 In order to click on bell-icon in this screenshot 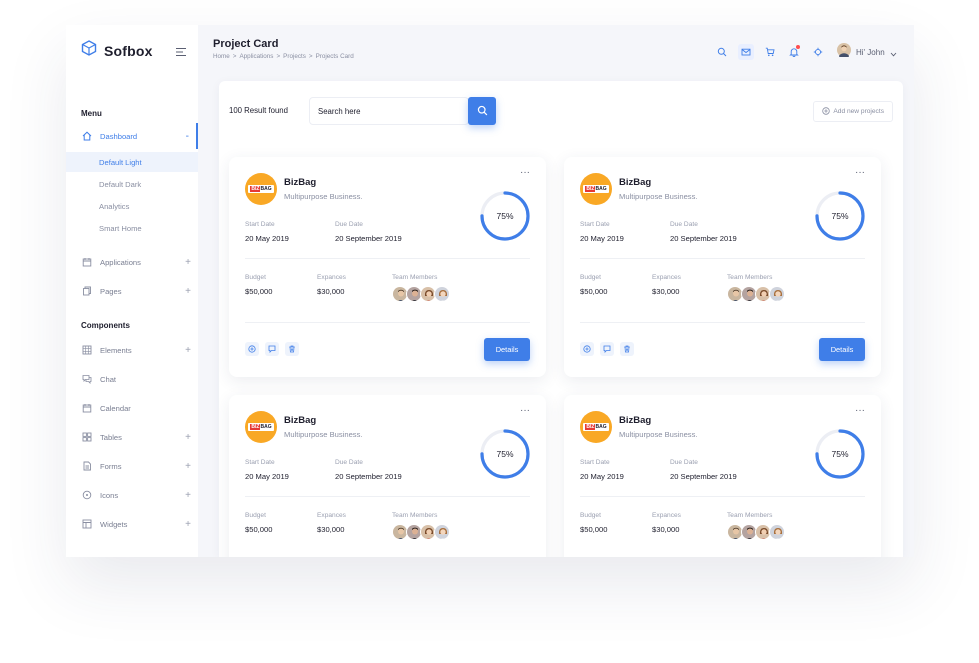, I will do `click(794, 52)`.